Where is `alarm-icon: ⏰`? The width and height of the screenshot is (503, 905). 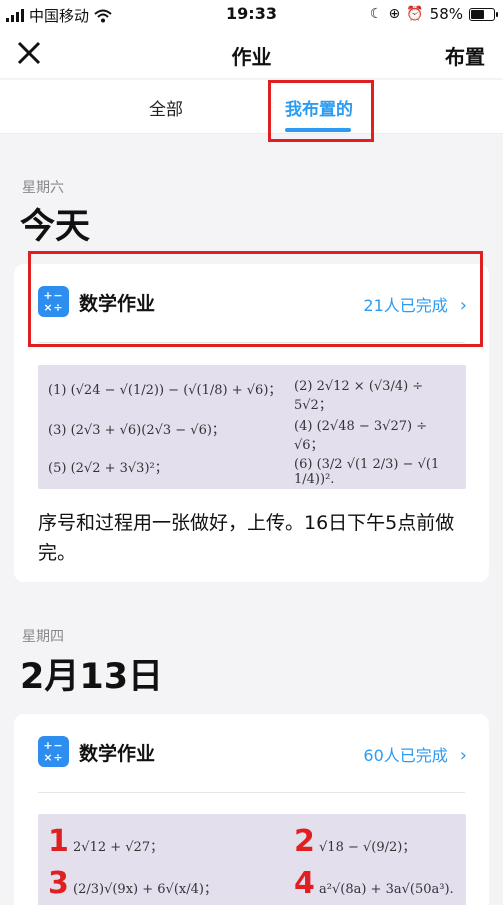 alarm-icon: ⏰ is located at coordinates (415, 14).